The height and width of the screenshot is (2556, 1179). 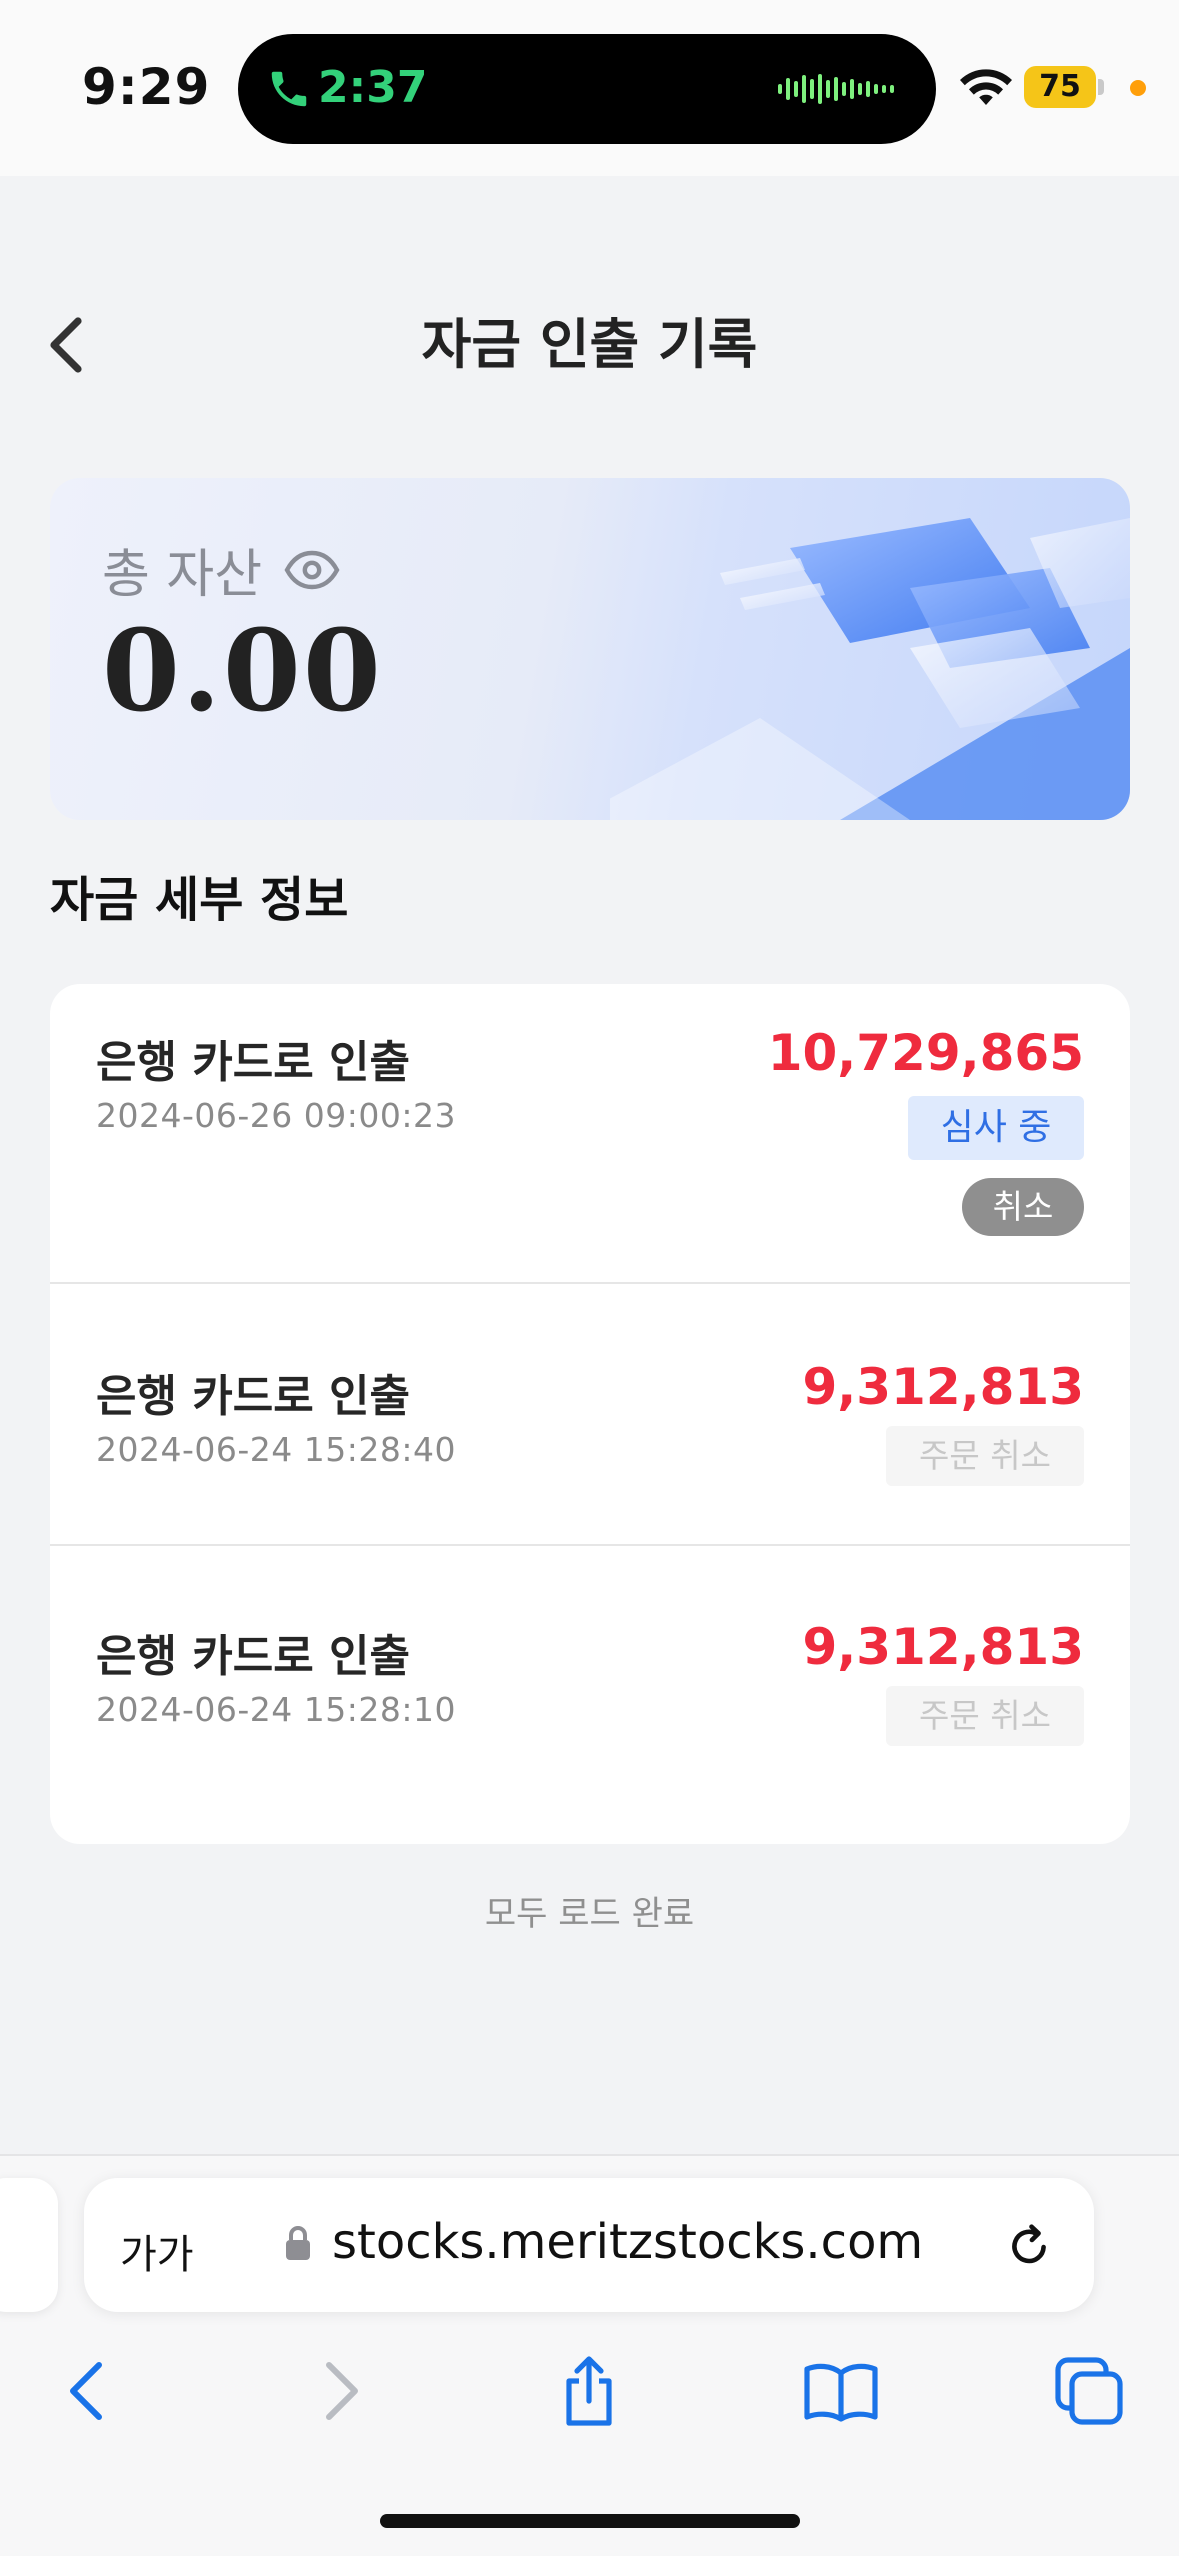 I want to click on page-title: 자금 인출 기록, so click(x=589, y=344).